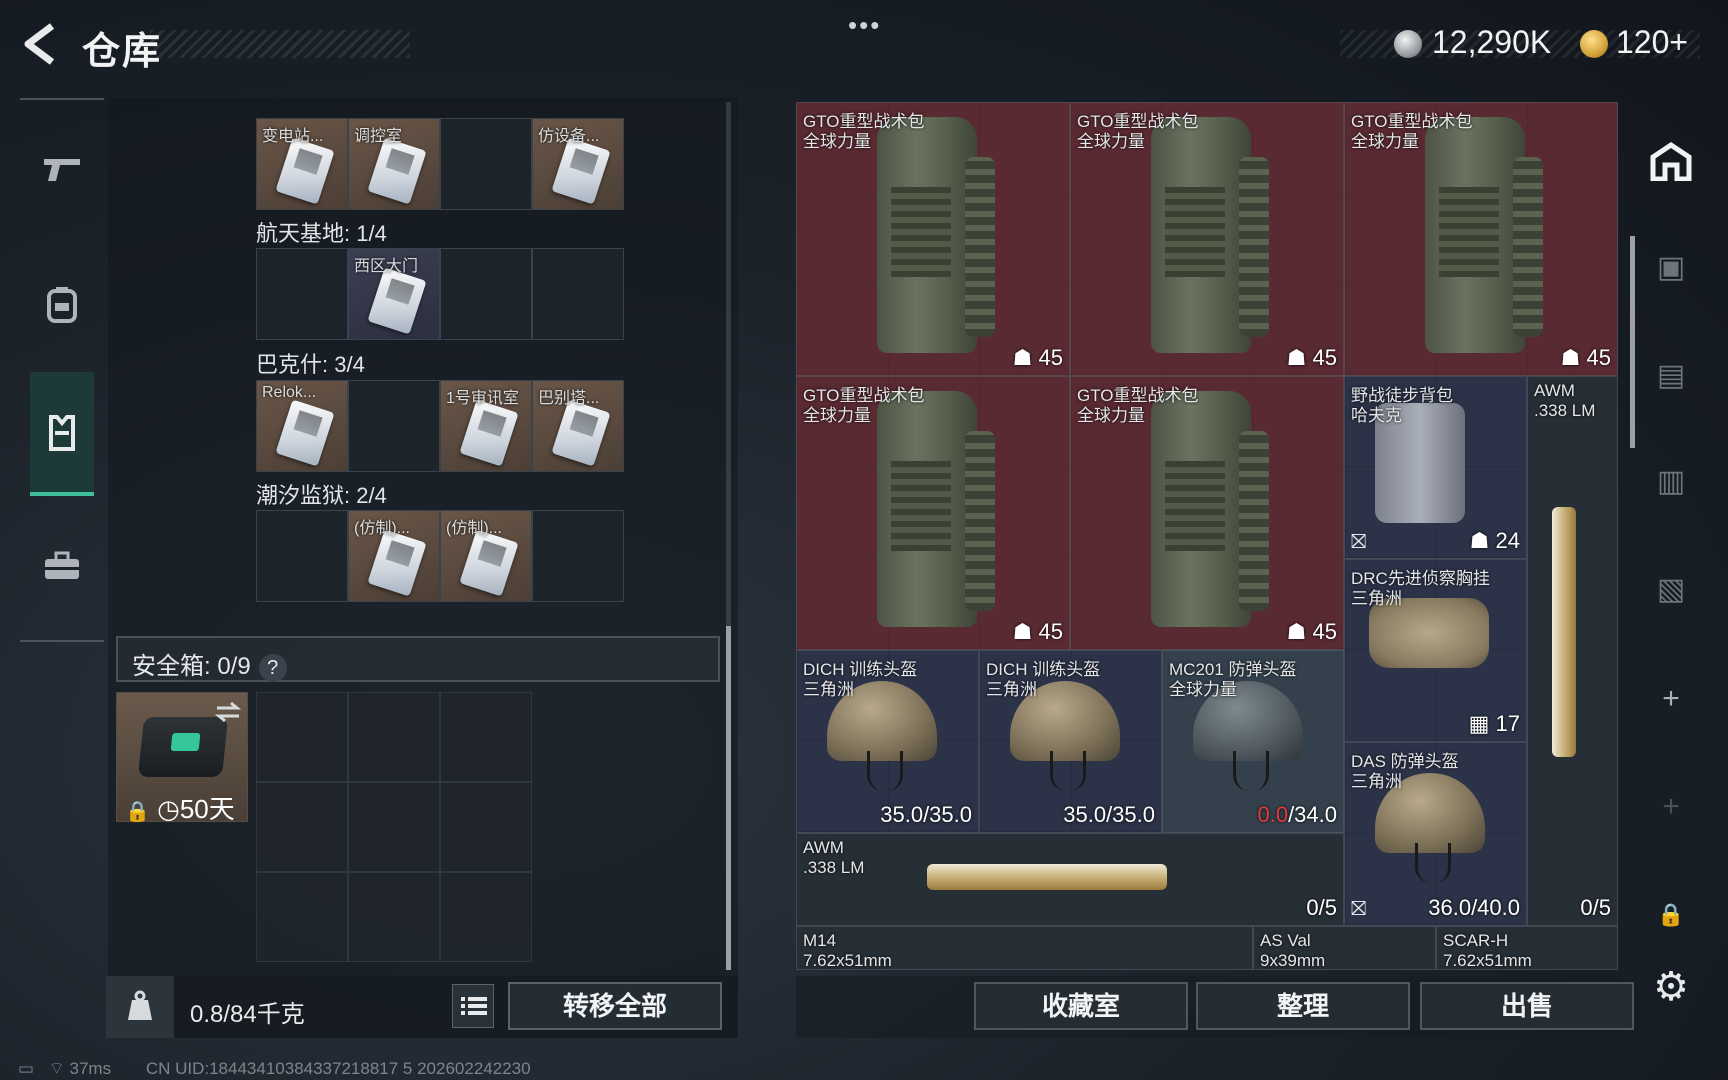  I want to click on sniper-rifle-image, so click(1047, 877).